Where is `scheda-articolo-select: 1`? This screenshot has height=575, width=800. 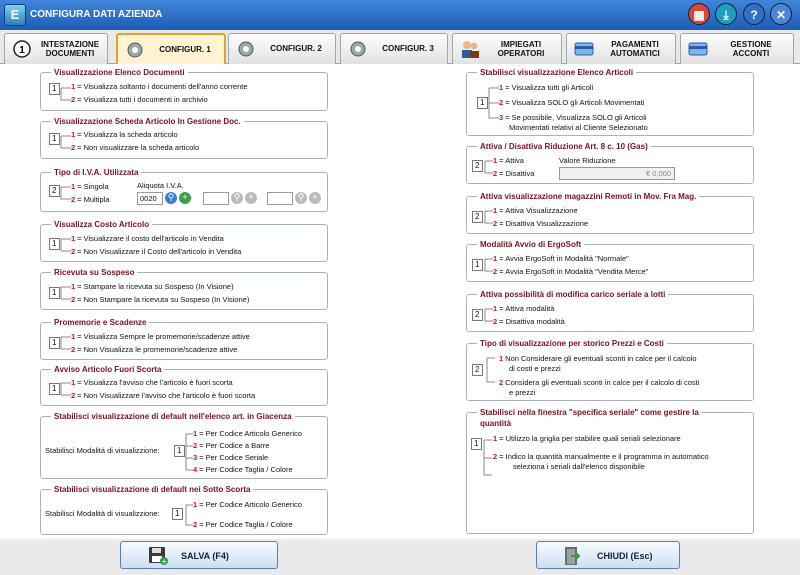
scheda-articolo-select: 1 is located at coordinates (54, 139).